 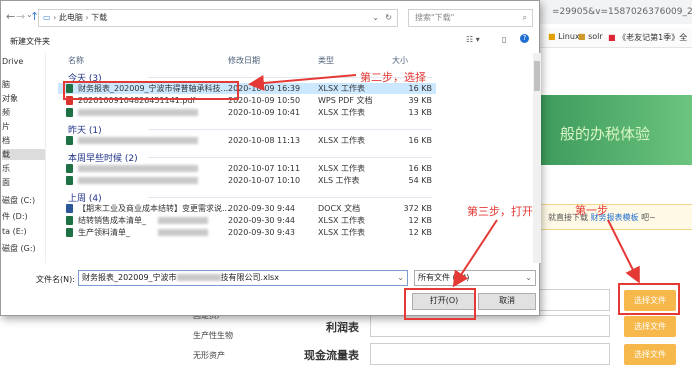 What do you see at coordinates (475, 253) in the screenshot?
I see `step3-arrow` at bounding box center [475, 253].